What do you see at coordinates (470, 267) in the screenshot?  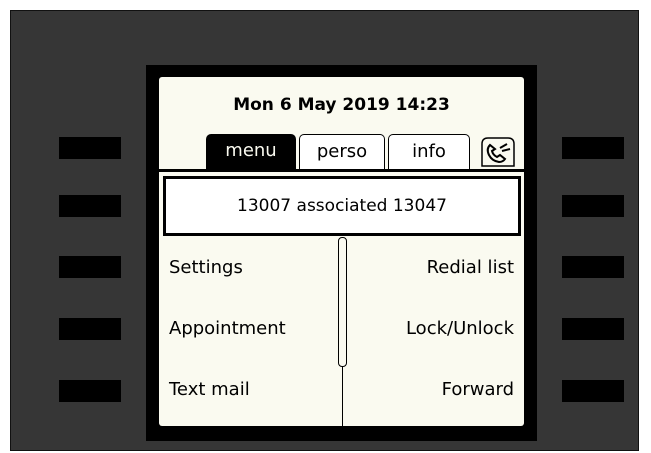 I see `menu-item-redial-list: Redial list` at bounding box center [470, 267].